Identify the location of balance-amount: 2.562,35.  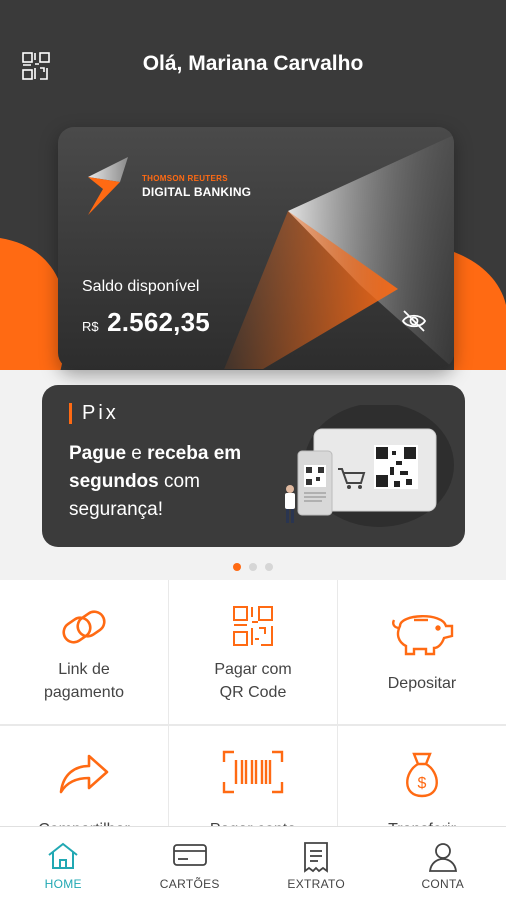
(158, 322).